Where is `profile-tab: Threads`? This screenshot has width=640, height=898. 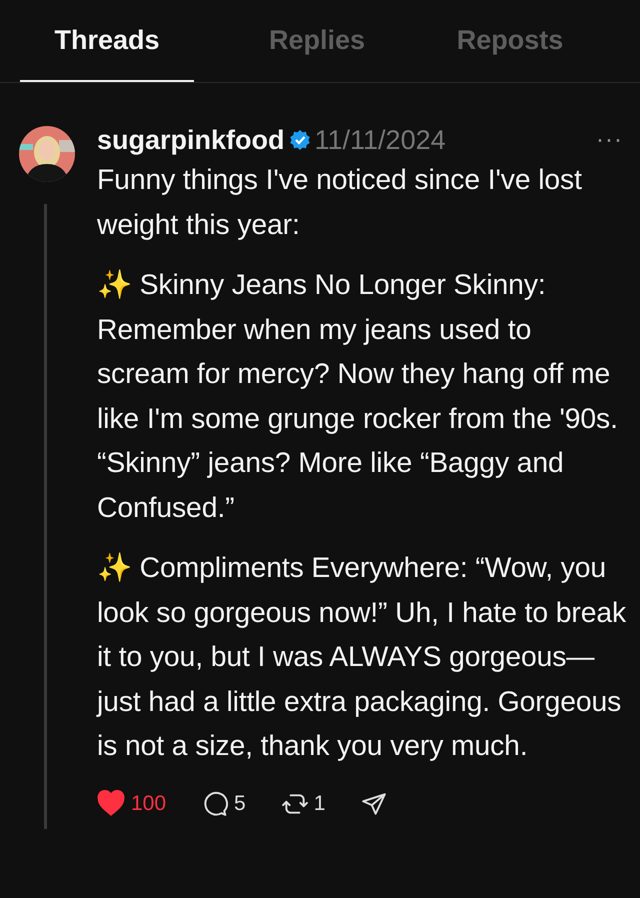
profile-tab: Threads is located at coordinates (107, 41).